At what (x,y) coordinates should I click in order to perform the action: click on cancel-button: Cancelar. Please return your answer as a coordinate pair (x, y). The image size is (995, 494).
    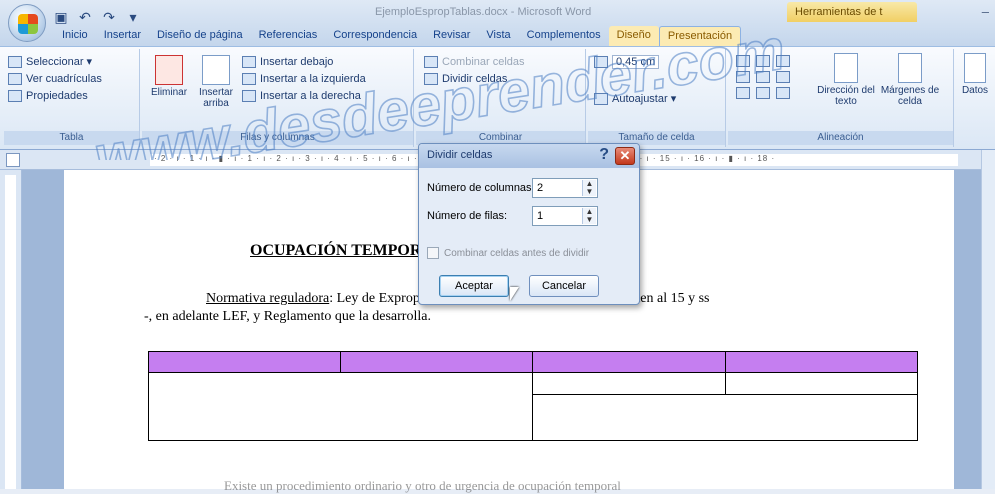
    Looking at the image, I should click on (564, 286).